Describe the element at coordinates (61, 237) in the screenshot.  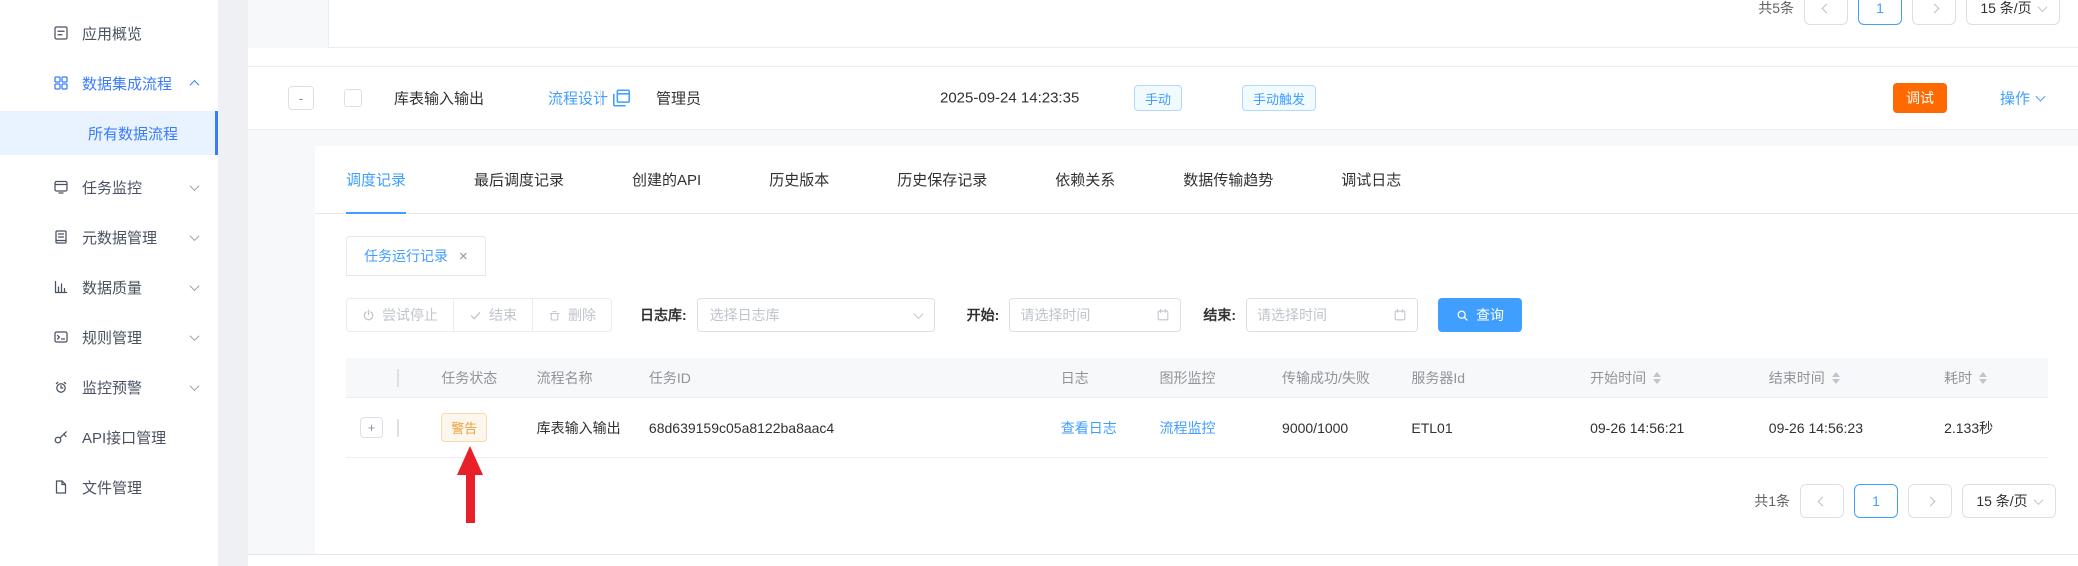
I see `metadata-icon` at that location.